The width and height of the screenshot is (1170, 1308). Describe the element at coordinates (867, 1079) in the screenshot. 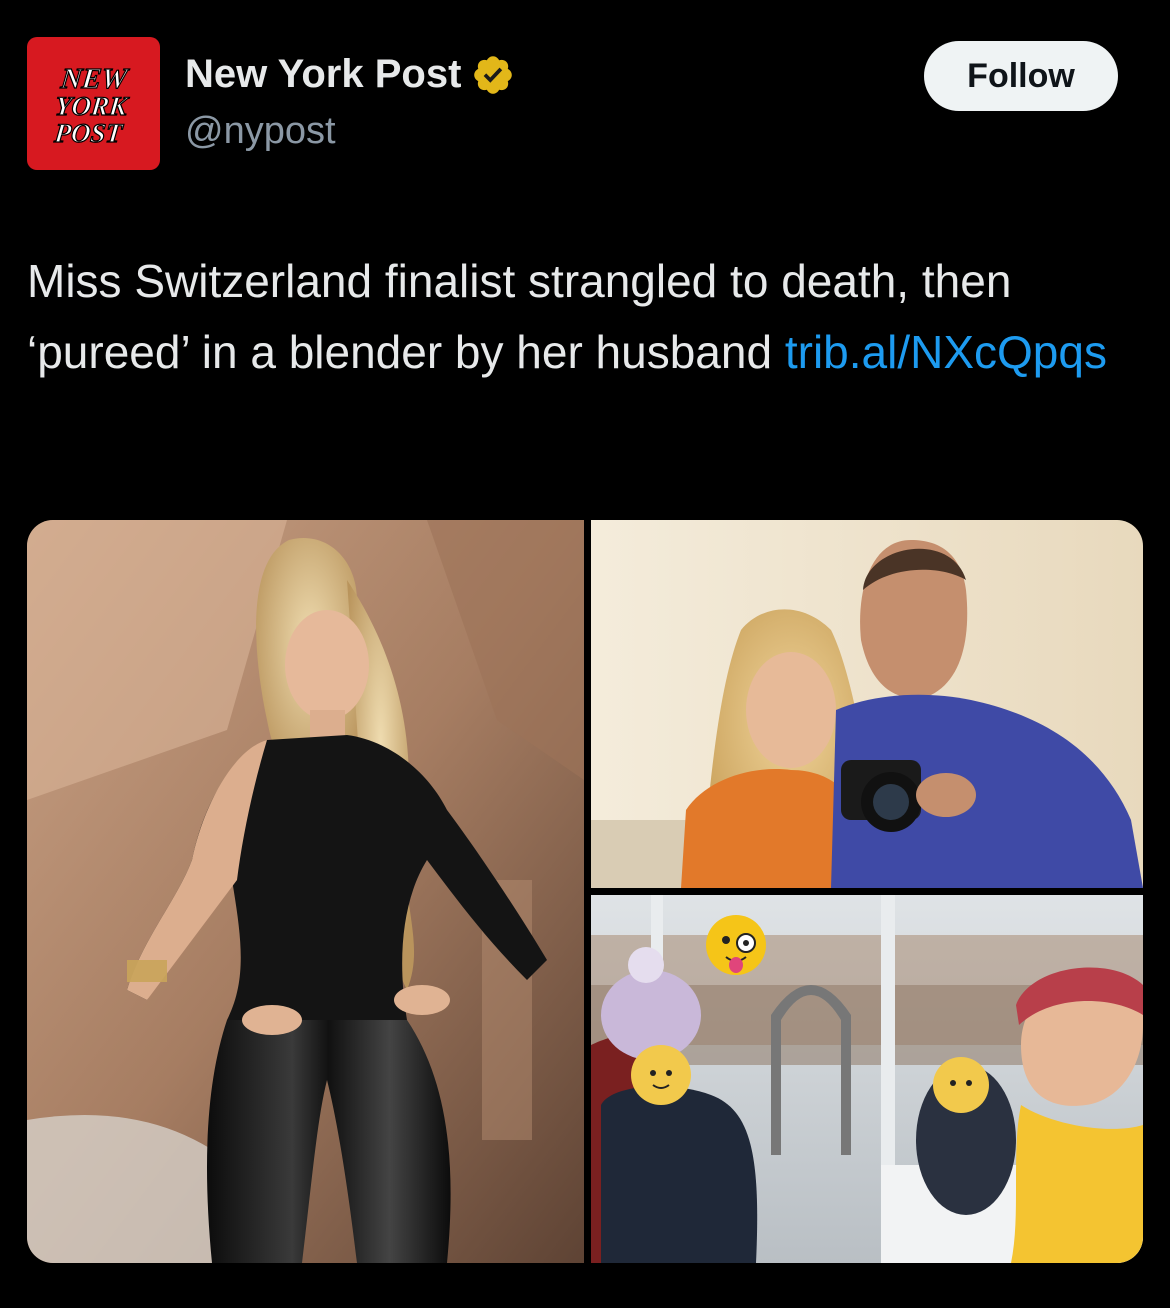

I see `photo-family-ferris-wheel` at that location.